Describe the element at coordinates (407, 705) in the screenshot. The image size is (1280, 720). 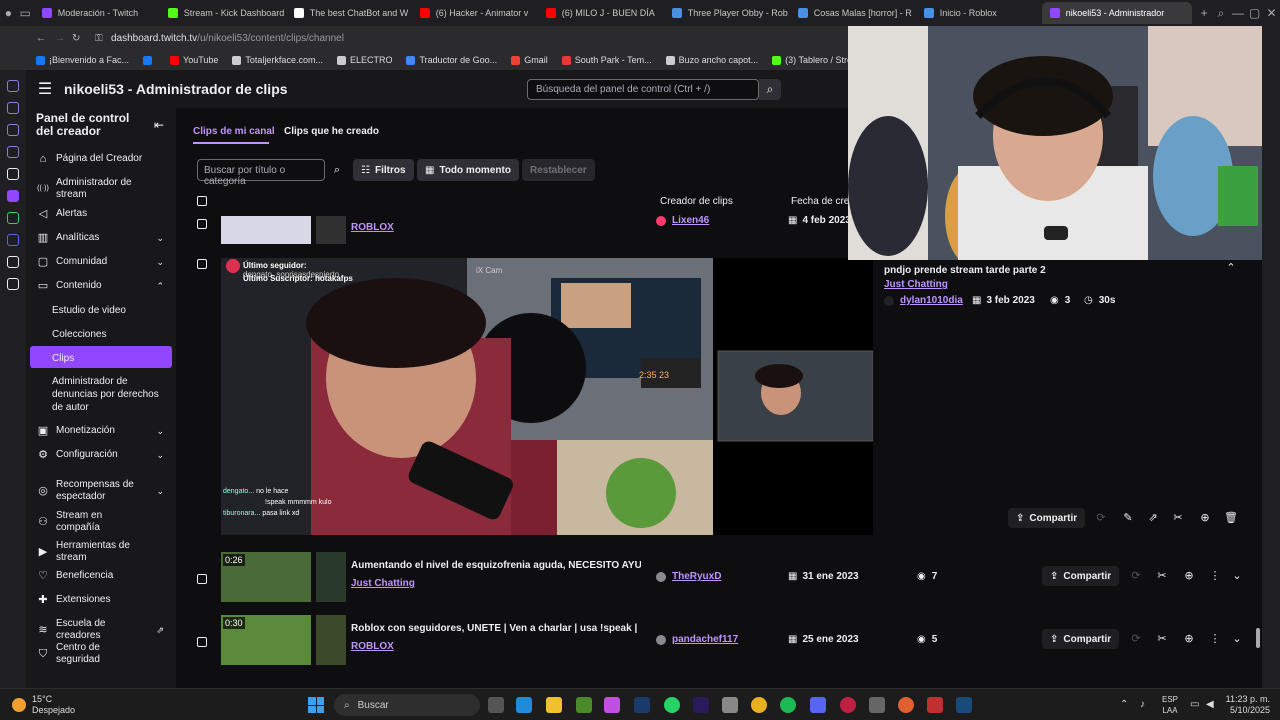
I see `taskbar-search: ⌕ Buscar` at that location.